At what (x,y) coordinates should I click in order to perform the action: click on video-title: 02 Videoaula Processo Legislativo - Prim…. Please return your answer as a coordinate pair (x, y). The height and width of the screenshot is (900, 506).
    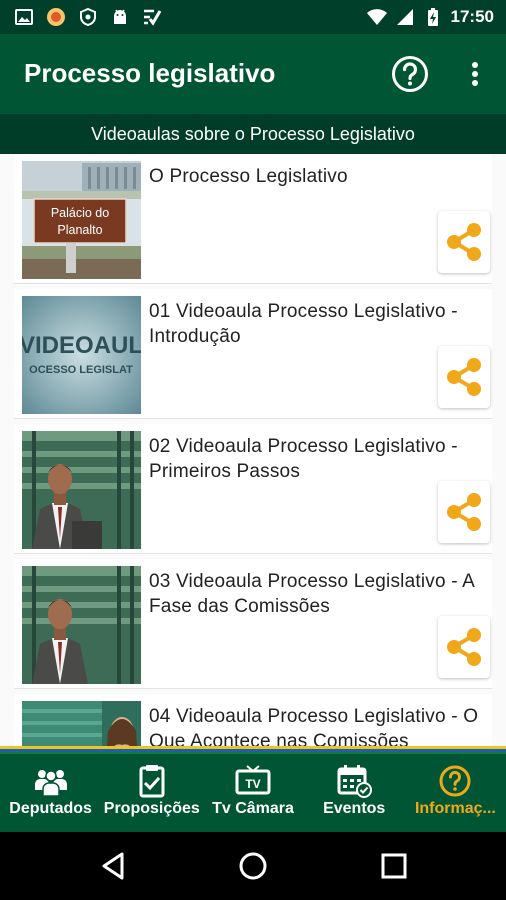
    Looking at the image, I should click on (319, 459).